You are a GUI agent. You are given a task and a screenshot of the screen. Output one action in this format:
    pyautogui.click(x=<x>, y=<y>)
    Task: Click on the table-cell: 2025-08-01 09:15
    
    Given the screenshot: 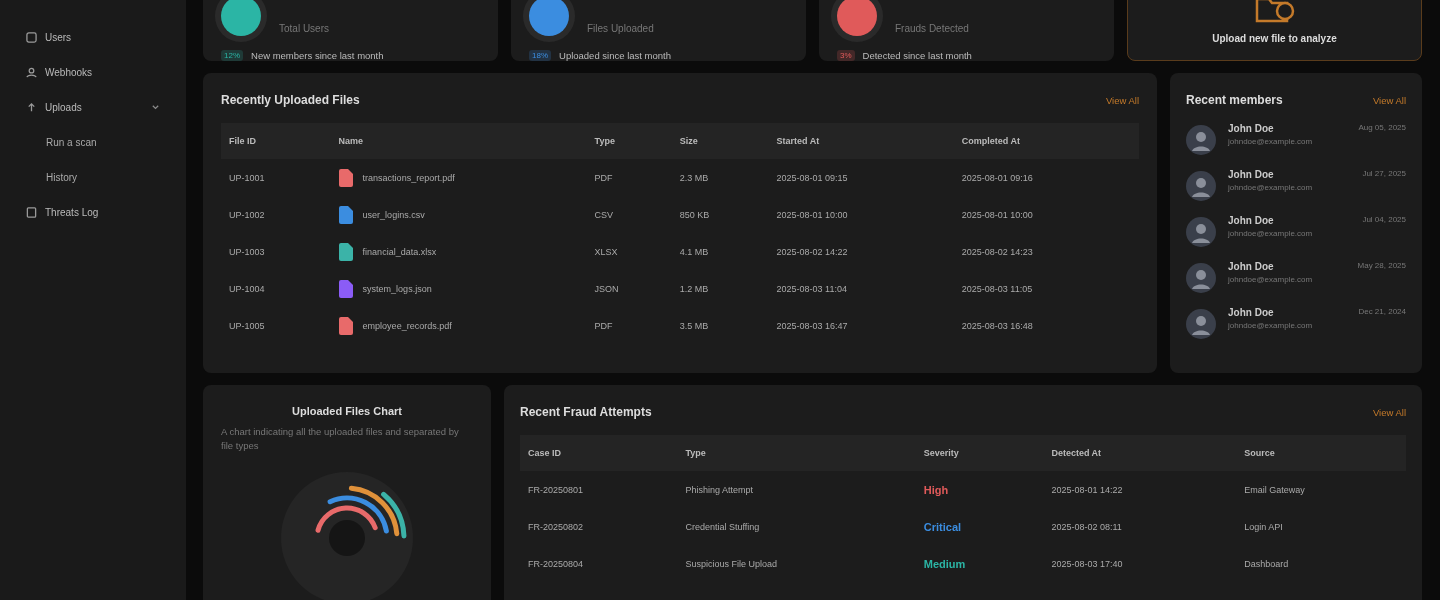 What is the action you would take?
    pyautogui.click(x=861, y=177)
    